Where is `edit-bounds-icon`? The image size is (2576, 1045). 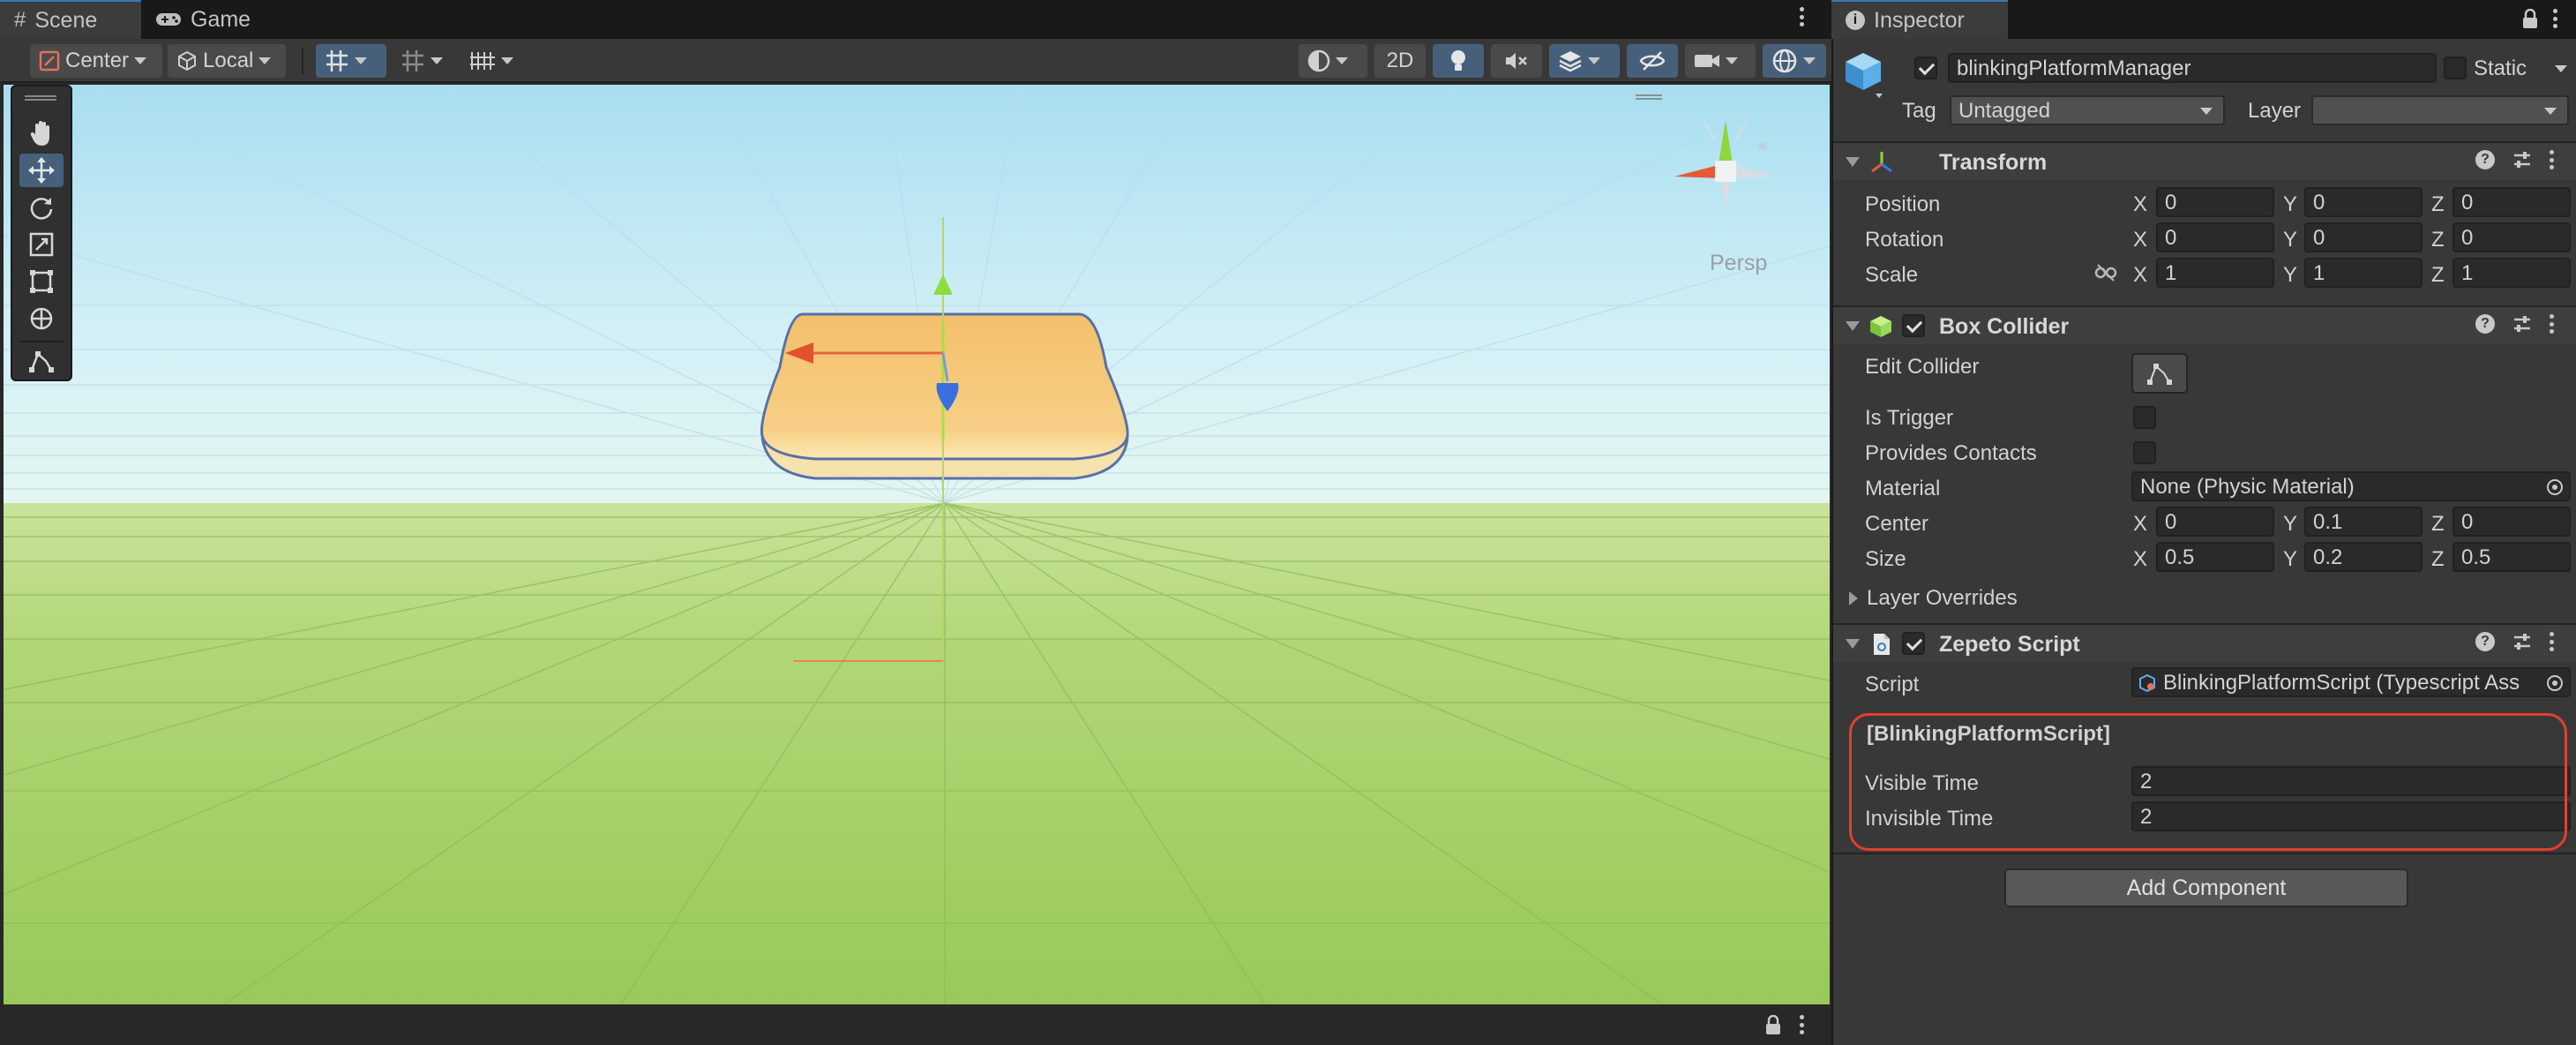
edit-bounds-icon is located at coordinates (41, 361).